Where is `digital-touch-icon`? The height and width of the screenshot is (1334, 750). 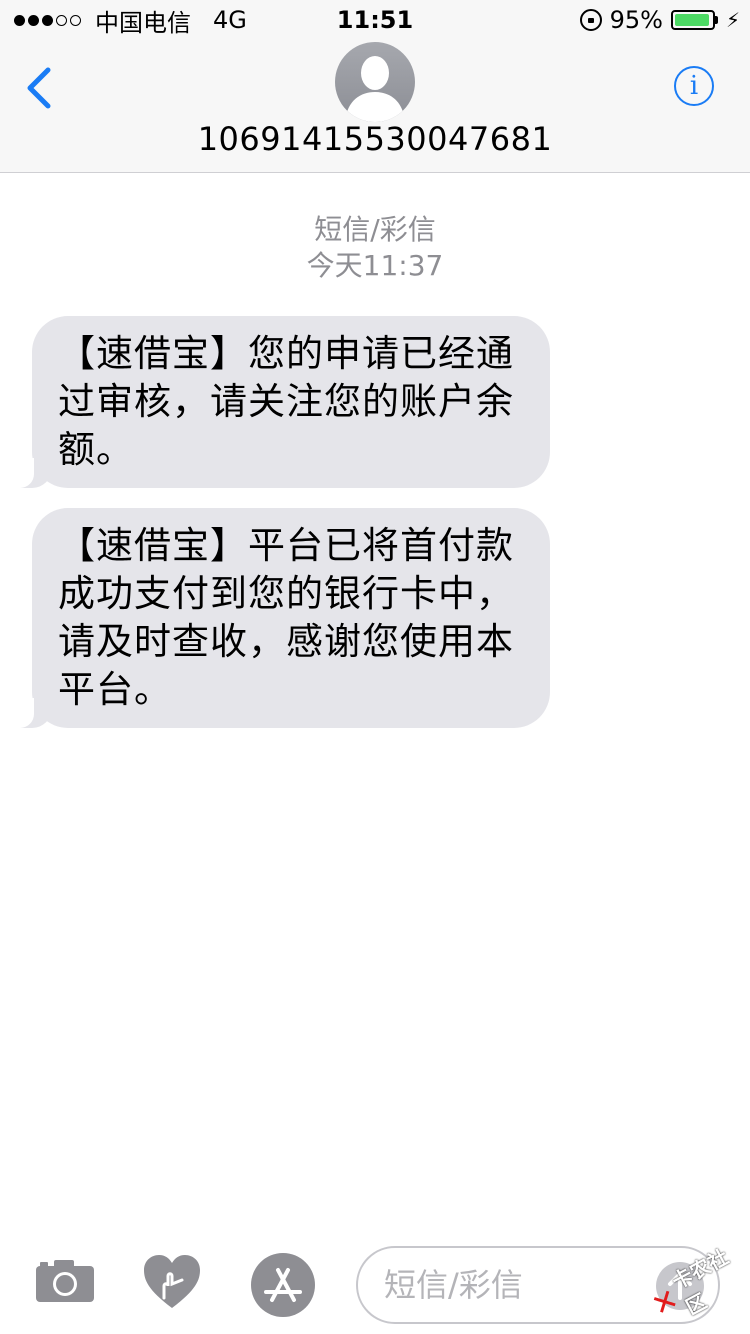
digital-touch-icon is located at coordinates (172, 1281).